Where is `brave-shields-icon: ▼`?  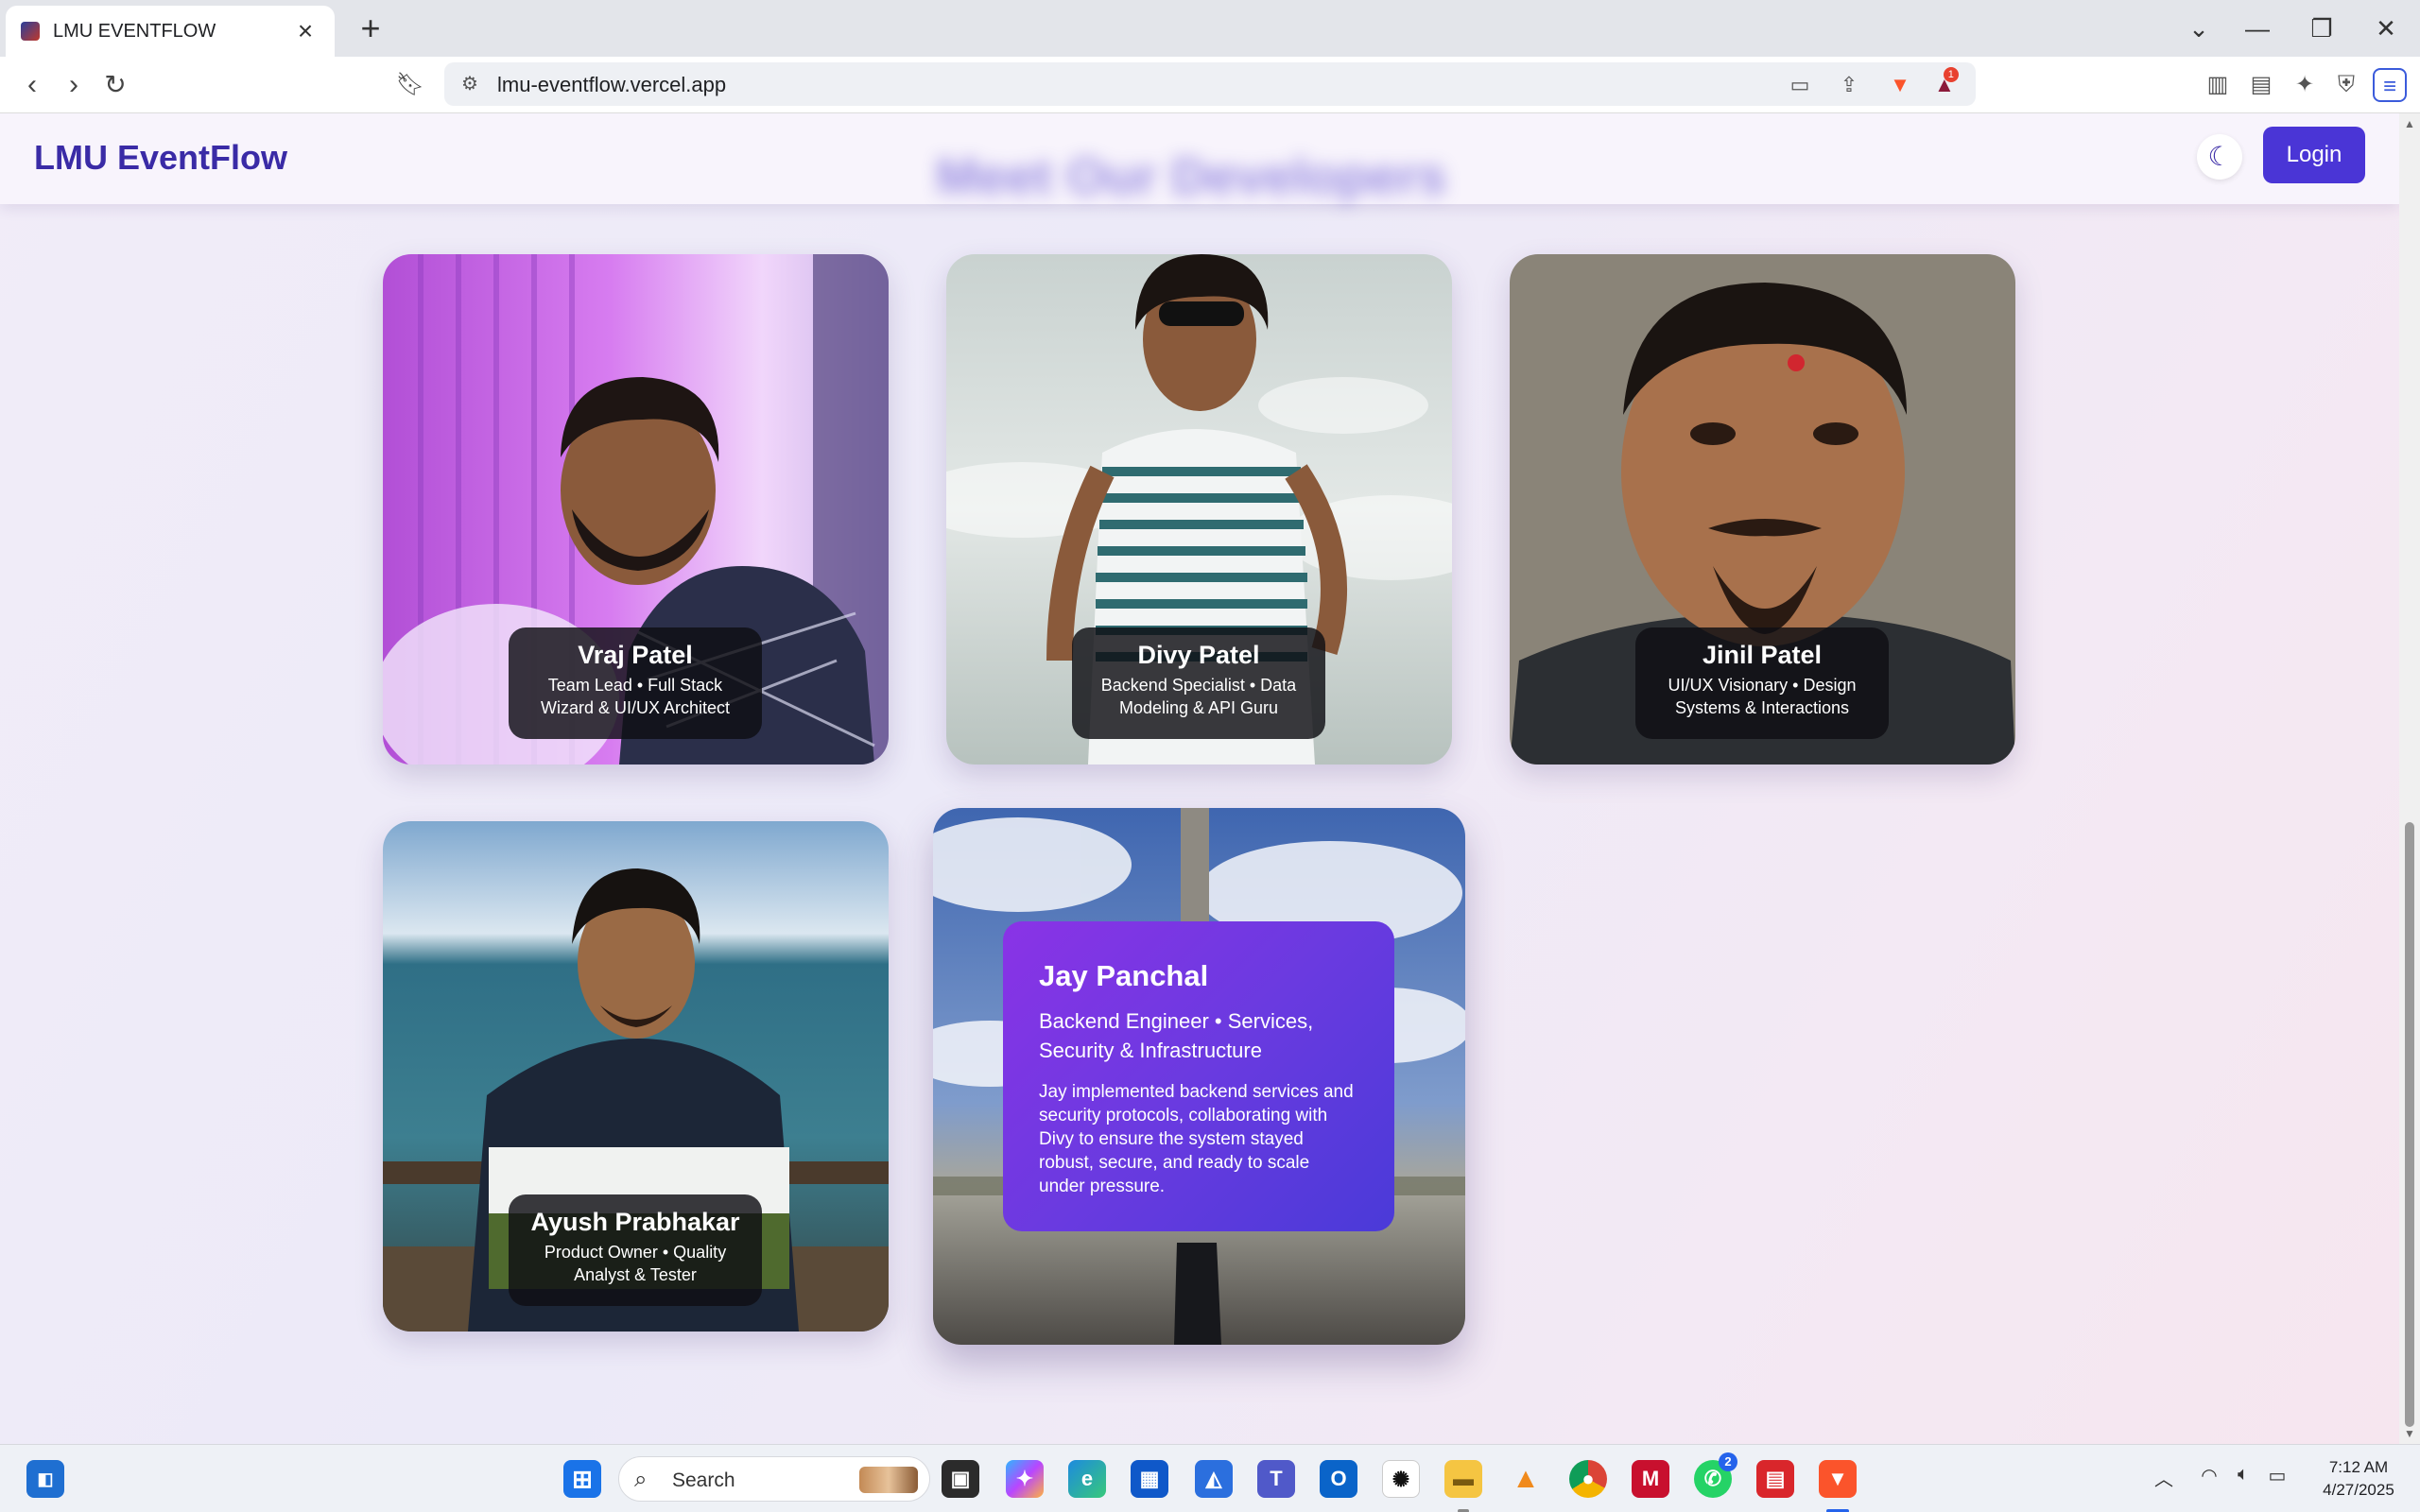
brave-shields-icon: ▼ is located at coordinates (1900, 85).